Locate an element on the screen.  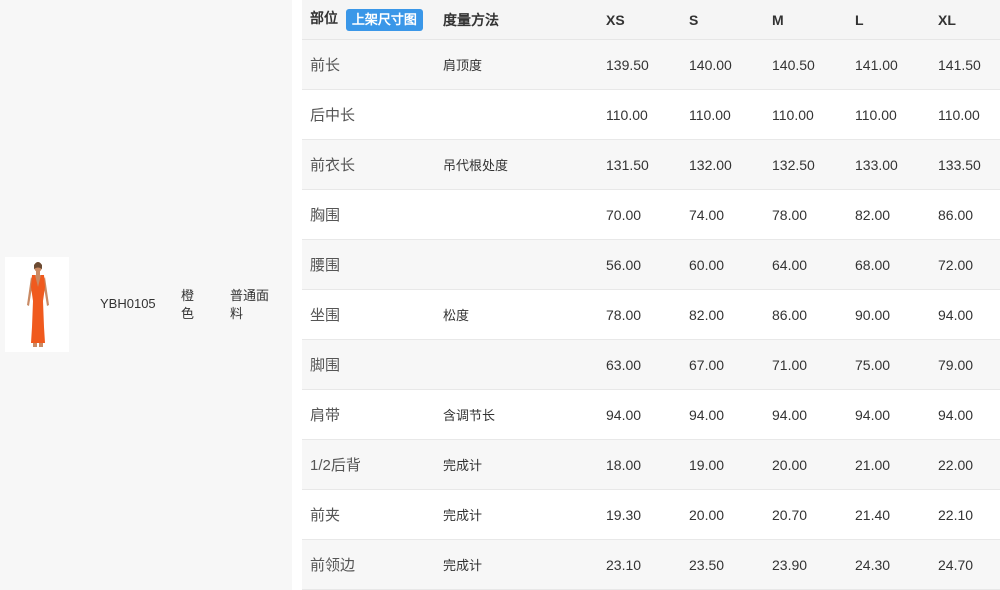
size-value-s: 67.00 is located at coordinates (722, 364).